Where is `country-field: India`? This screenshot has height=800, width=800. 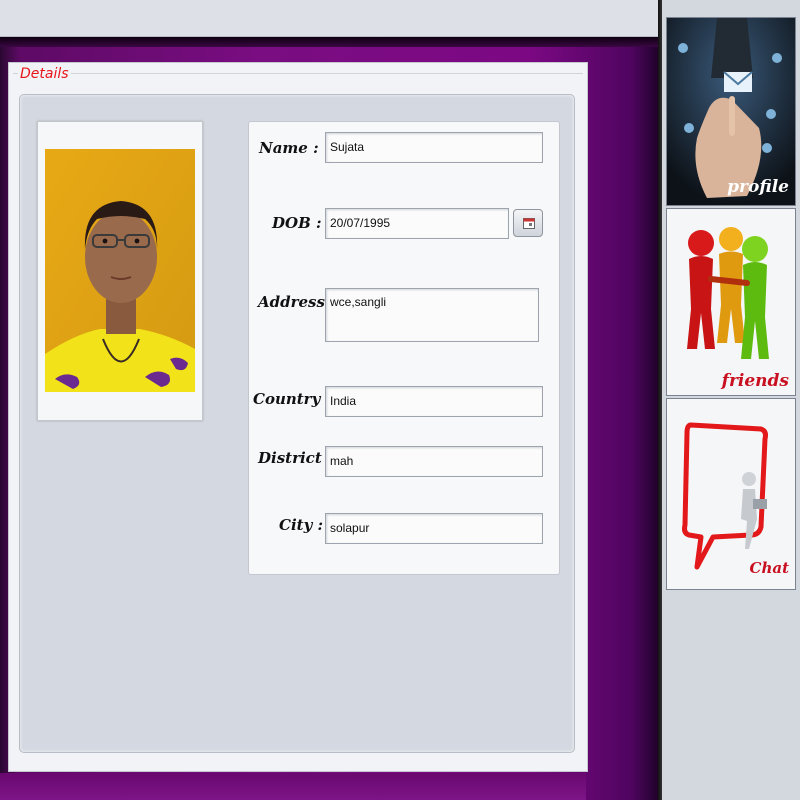
country-field: India is located at coordinates (434, 401).